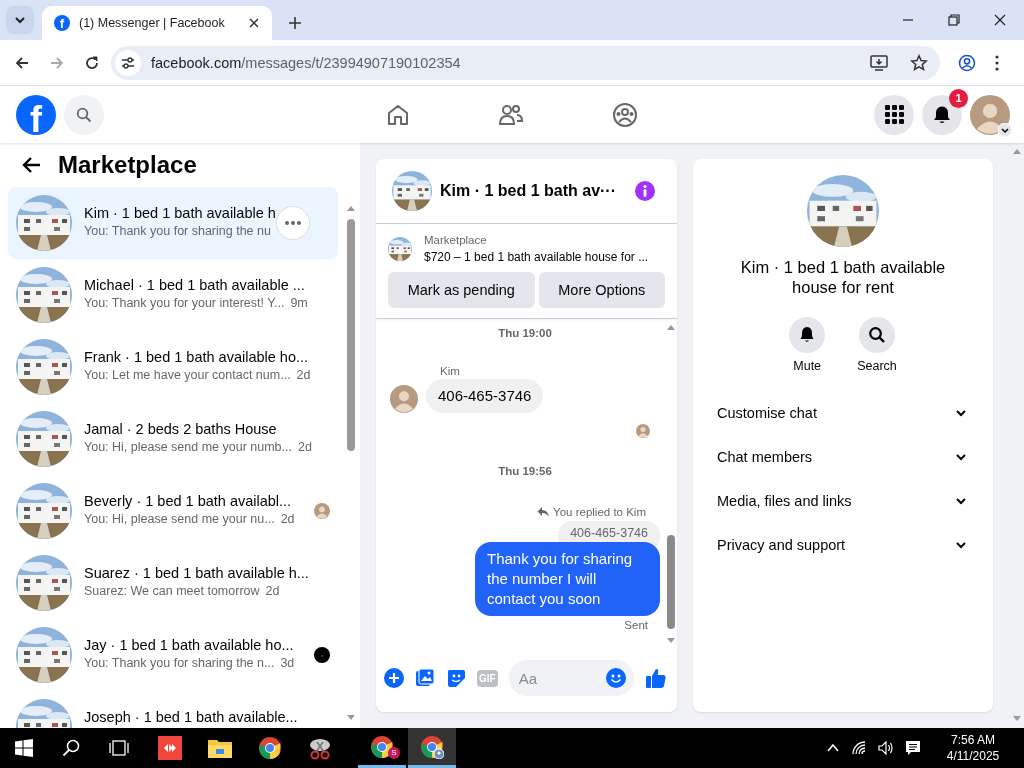 This screenshot has width=1024, height=768. I want to click on scissors-icon, so click(320, 748).